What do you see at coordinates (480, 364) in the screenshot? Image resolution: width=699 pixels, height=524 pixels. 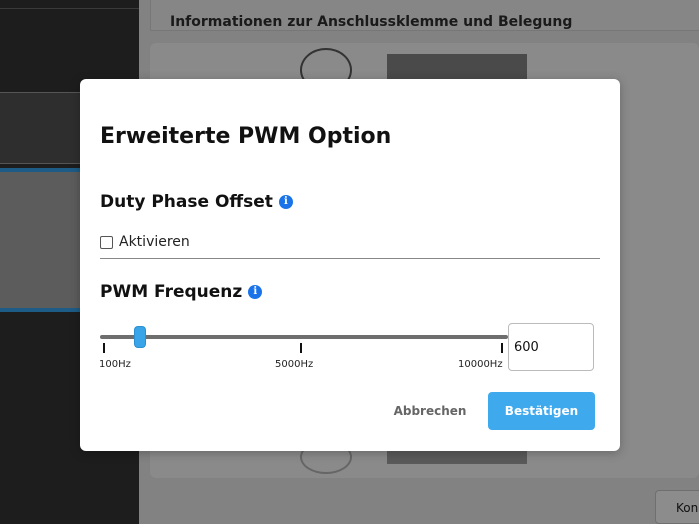 I see `slider-tick-label: 10000Hz` at bounding box center [480, 364].